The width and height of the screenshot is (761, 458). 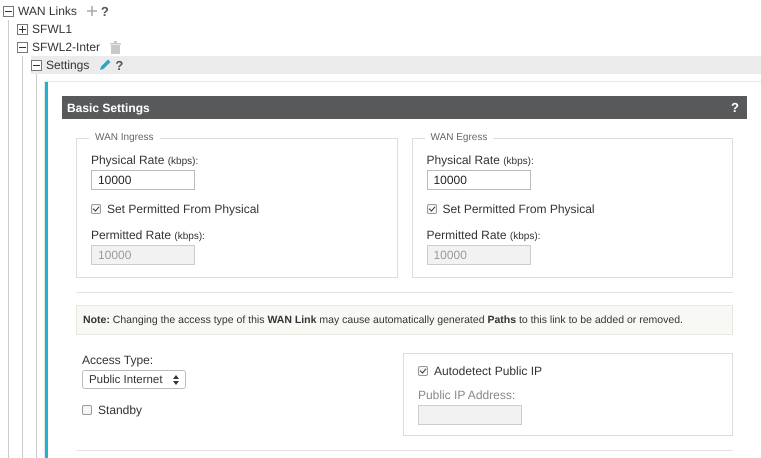 I want to click on fieldset-legend: WAN Ingress, so click(x=124, y=137).